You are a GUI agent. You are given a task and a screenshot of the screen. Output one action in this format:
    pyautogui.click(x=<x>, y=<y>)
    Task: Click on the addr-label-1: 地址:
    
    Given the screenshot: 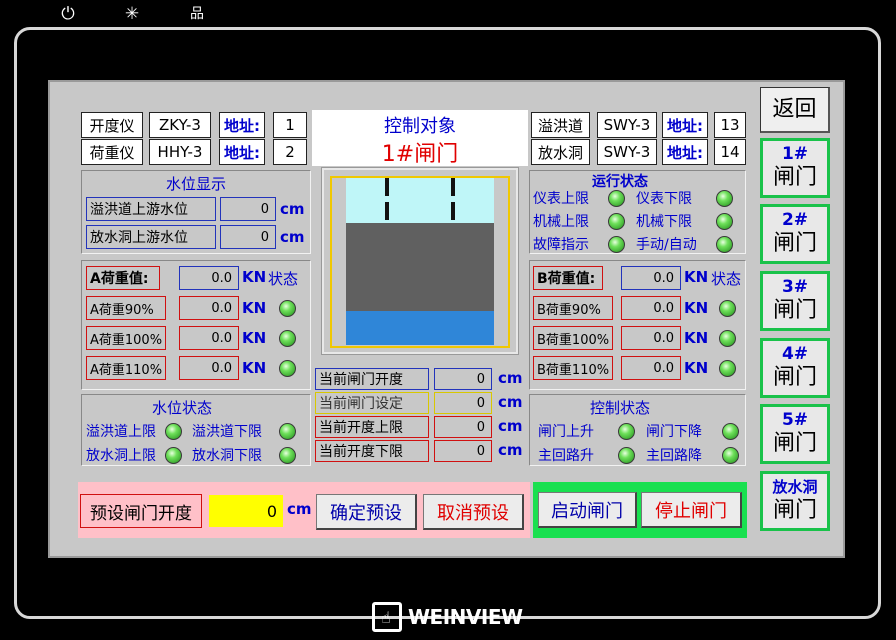 What is the action you would take?
    pyautogui.click(x=242, y=125)
    